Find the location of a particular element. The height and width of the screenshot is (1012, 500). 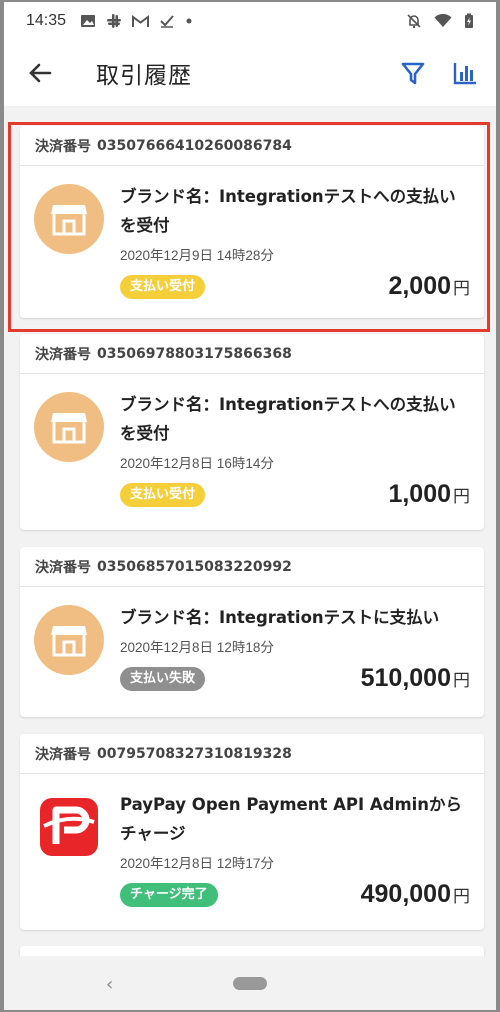

filter-icon is located at coordinates (413, 73).